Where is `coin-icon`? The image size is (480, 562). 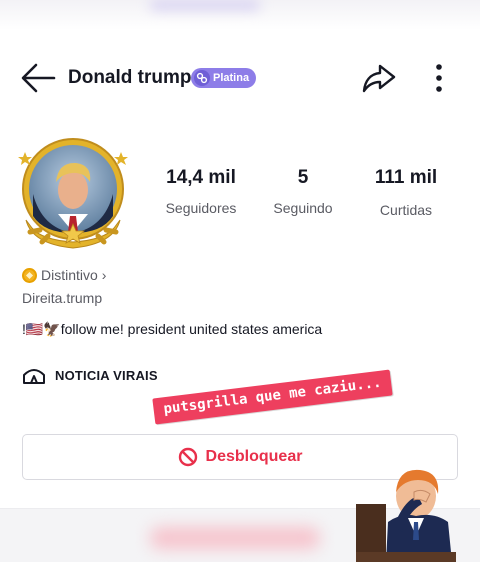
coin-icon is located at coordinates (29, 275).